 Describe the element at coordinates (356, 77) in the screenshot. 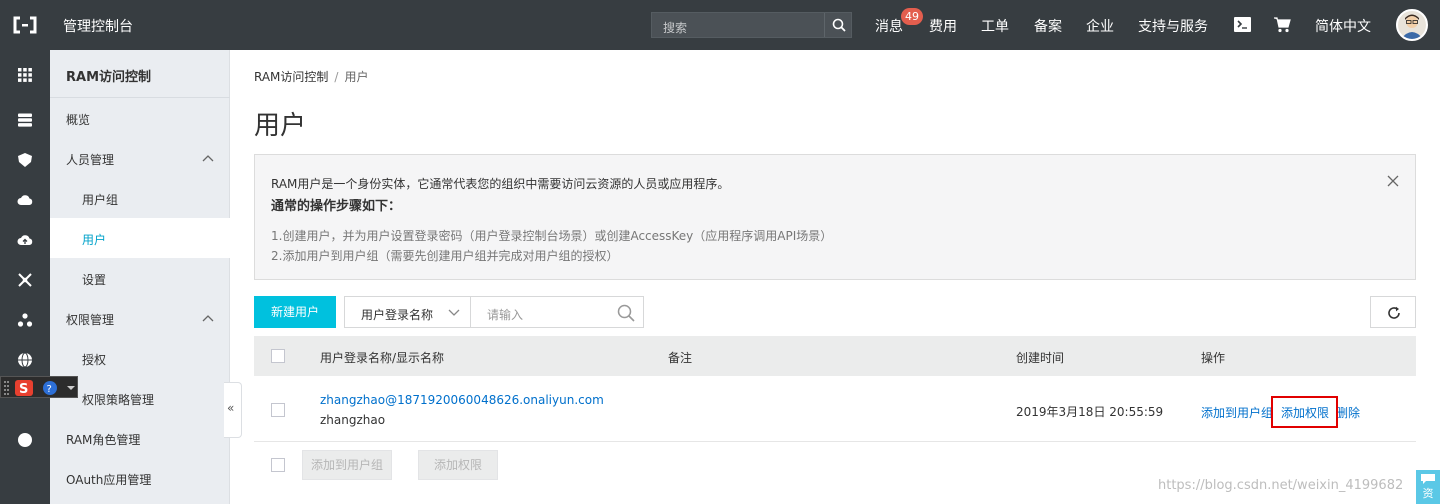

I see `breadcrumb-current: 用户` at that location.